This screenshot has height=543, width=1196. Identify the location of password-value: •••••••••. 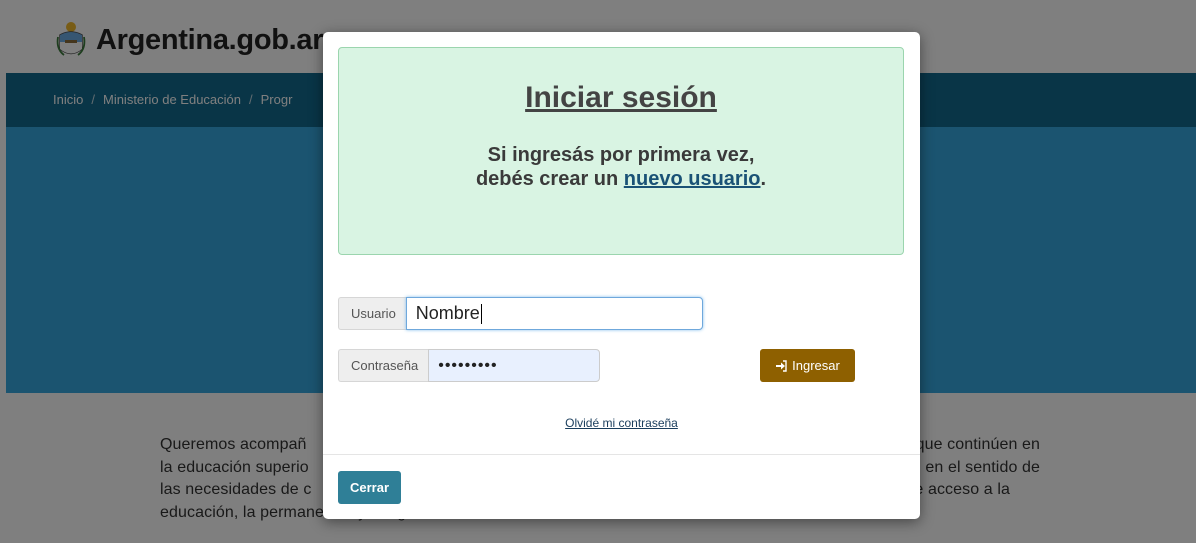
(468, 365).